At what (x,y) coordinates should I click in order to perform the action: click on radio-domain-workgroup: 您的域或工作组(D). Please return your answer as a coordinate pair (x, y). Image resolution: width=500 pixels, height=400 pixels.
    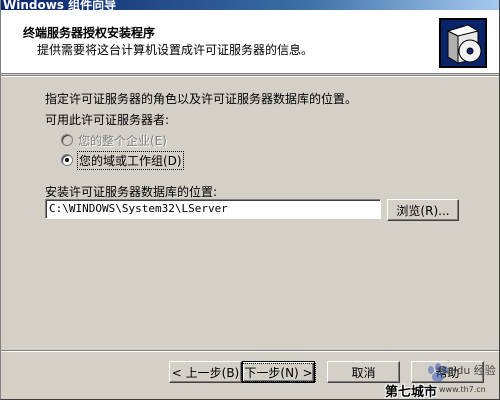
    Looking at the image, I should click on (122, 160).